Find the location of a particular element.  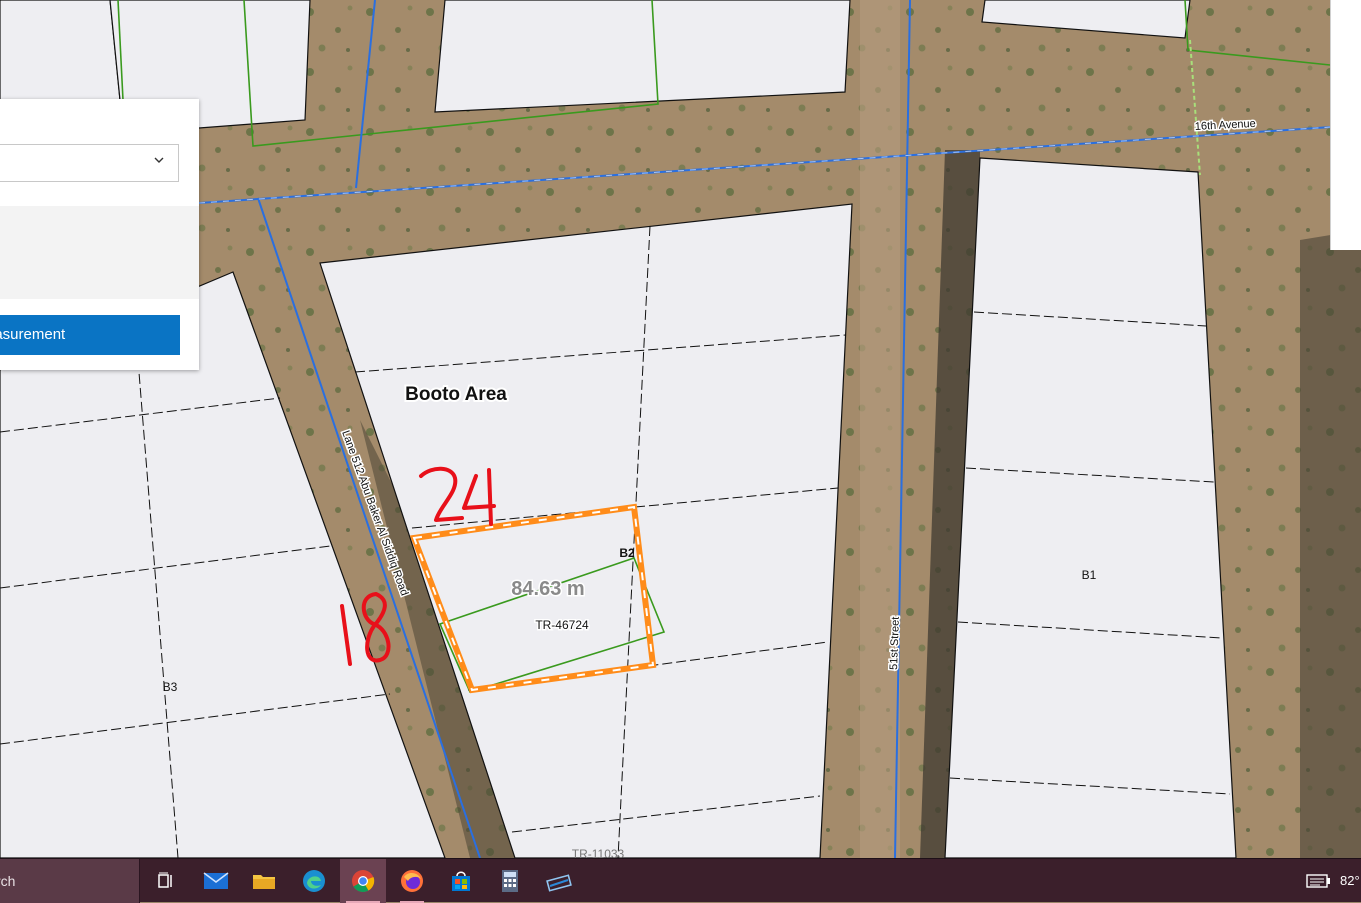

measurement-panel: easurement is located at coordinates (99, 234).